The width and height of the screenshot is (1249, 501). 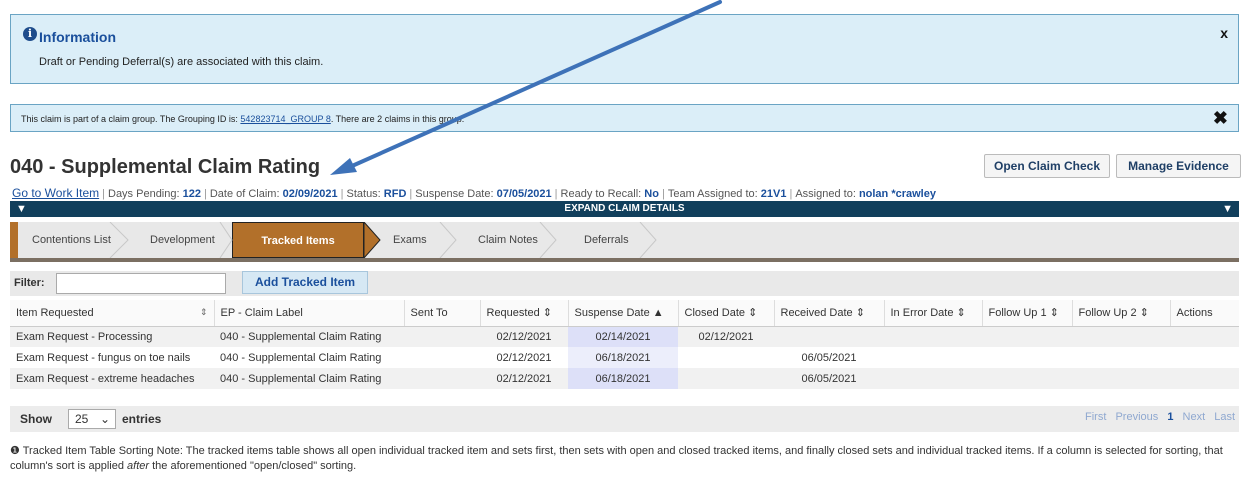 I want to click on expand-claim-details-bar: ▼ EXPAND CLAIM DETAILS ▼, so click(x=624, y=209).